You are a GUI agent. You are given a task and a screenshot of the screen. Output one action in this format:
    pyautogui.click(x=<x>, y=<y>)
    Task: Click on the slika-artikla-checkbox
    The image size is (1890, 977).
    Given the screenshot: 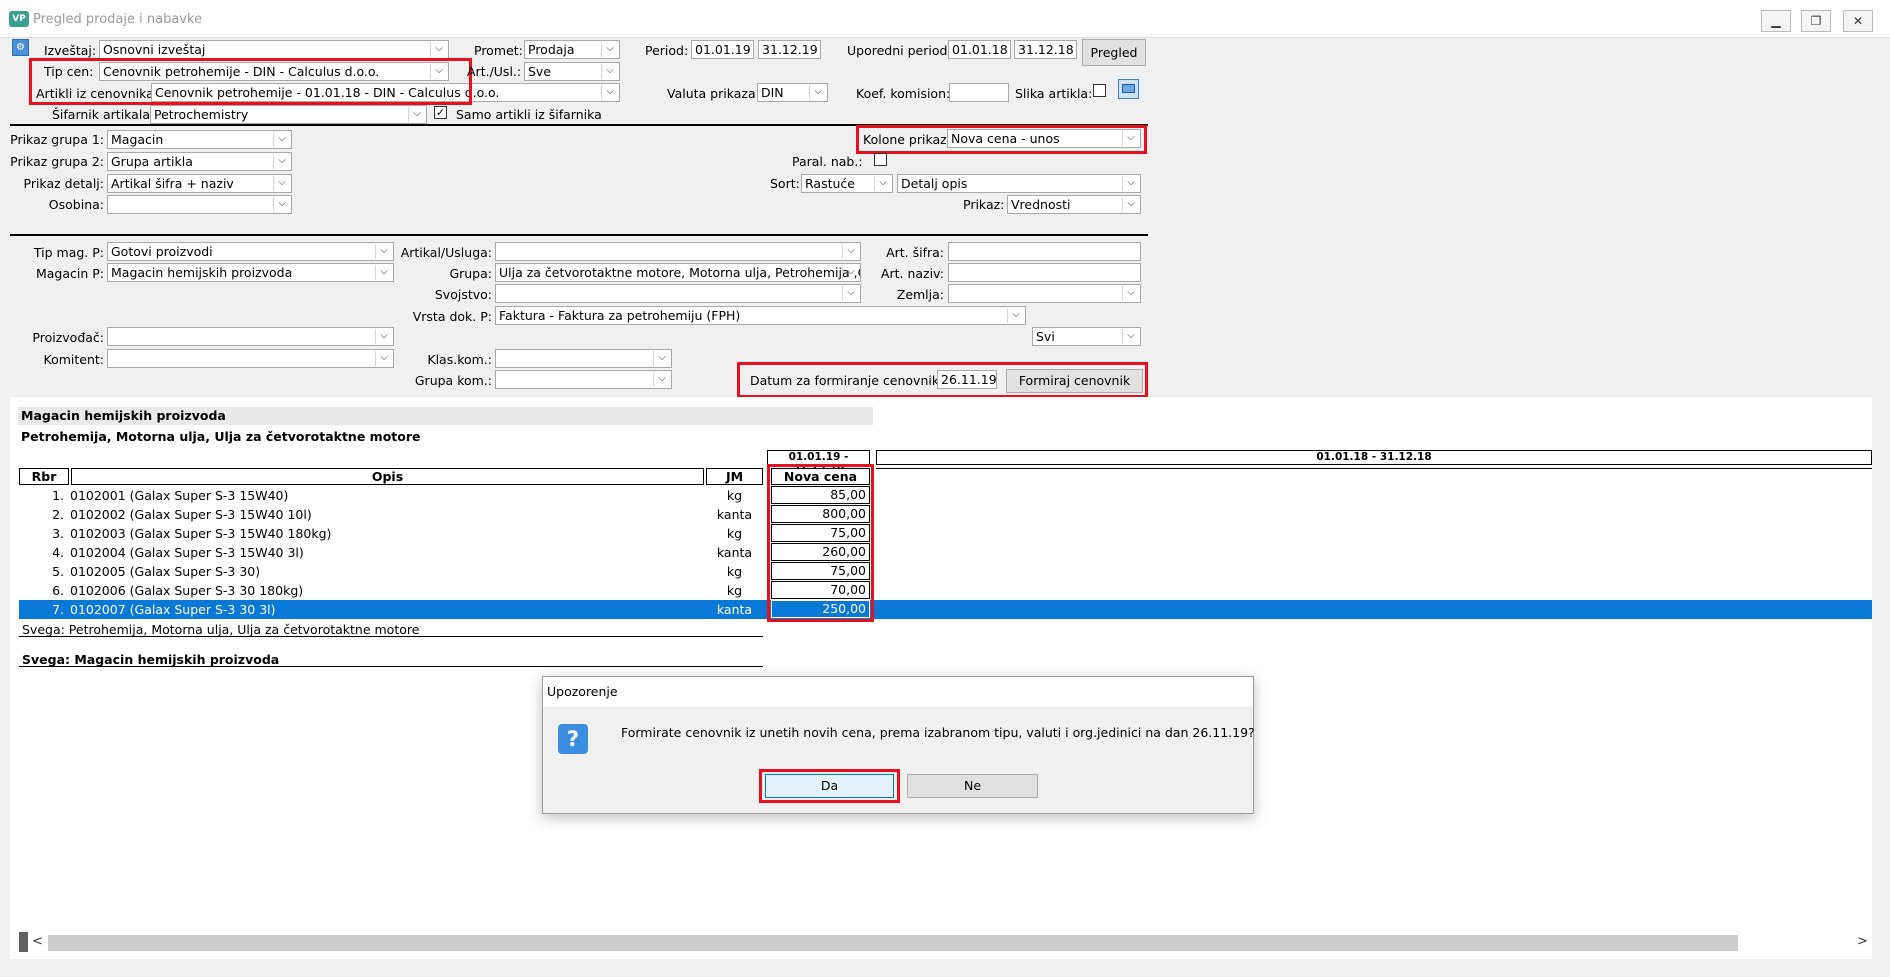 What is the action you would take?
    pyautogui.click(x=1099, y=90)
    